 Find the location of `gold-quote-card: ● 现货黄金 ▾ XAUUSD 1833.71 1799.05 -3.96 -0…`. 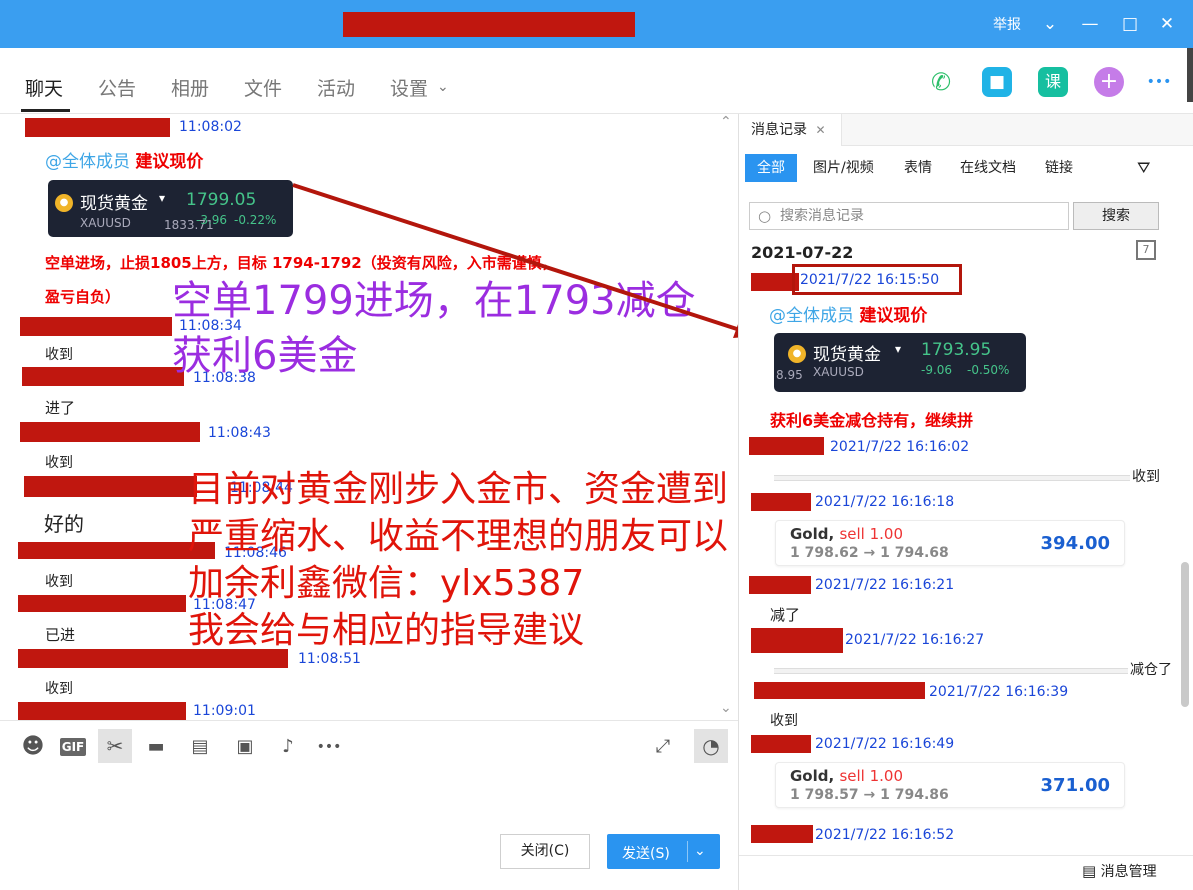

gold-quote-card: ● 现货黄金 ▾ XAUUSD 1833.71 1799.05 -3.96 -0… is located at coordinates (170, 208).